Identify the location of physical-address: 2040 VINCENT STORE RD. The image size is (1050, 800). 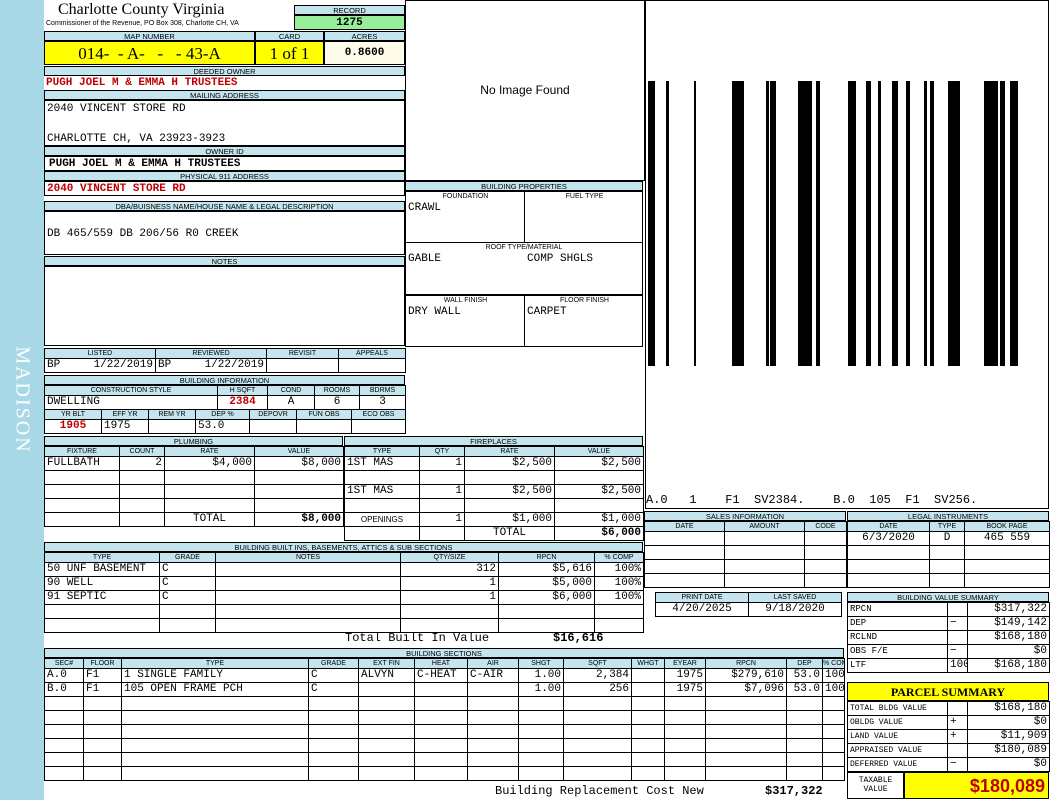
(224, 188).